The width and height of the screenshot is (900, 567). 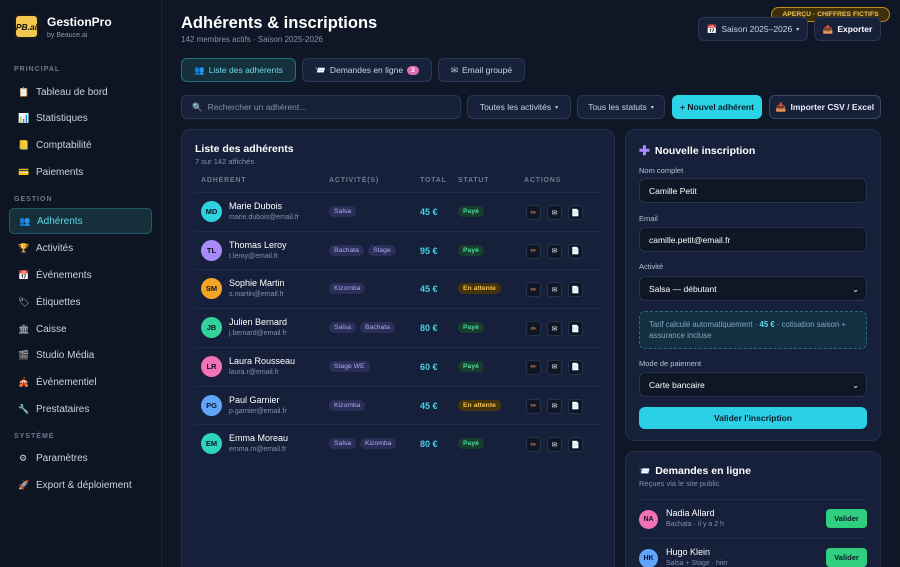 What do you see at coordinates (258, 245) in the screenshot?
I see `member-name: Thomas Leroy` at bounding box center [258, 245].